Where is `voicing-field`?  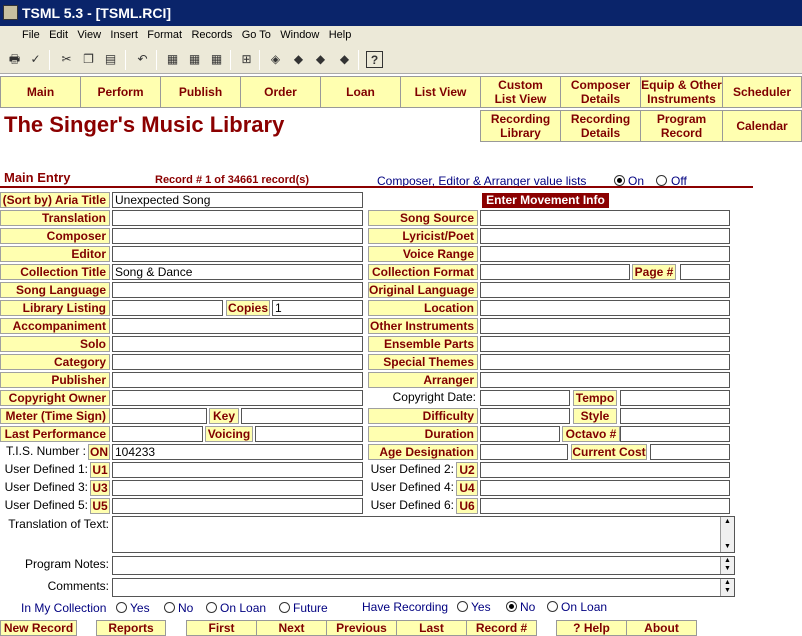
voicing-field is located at coordinates (309, 434).